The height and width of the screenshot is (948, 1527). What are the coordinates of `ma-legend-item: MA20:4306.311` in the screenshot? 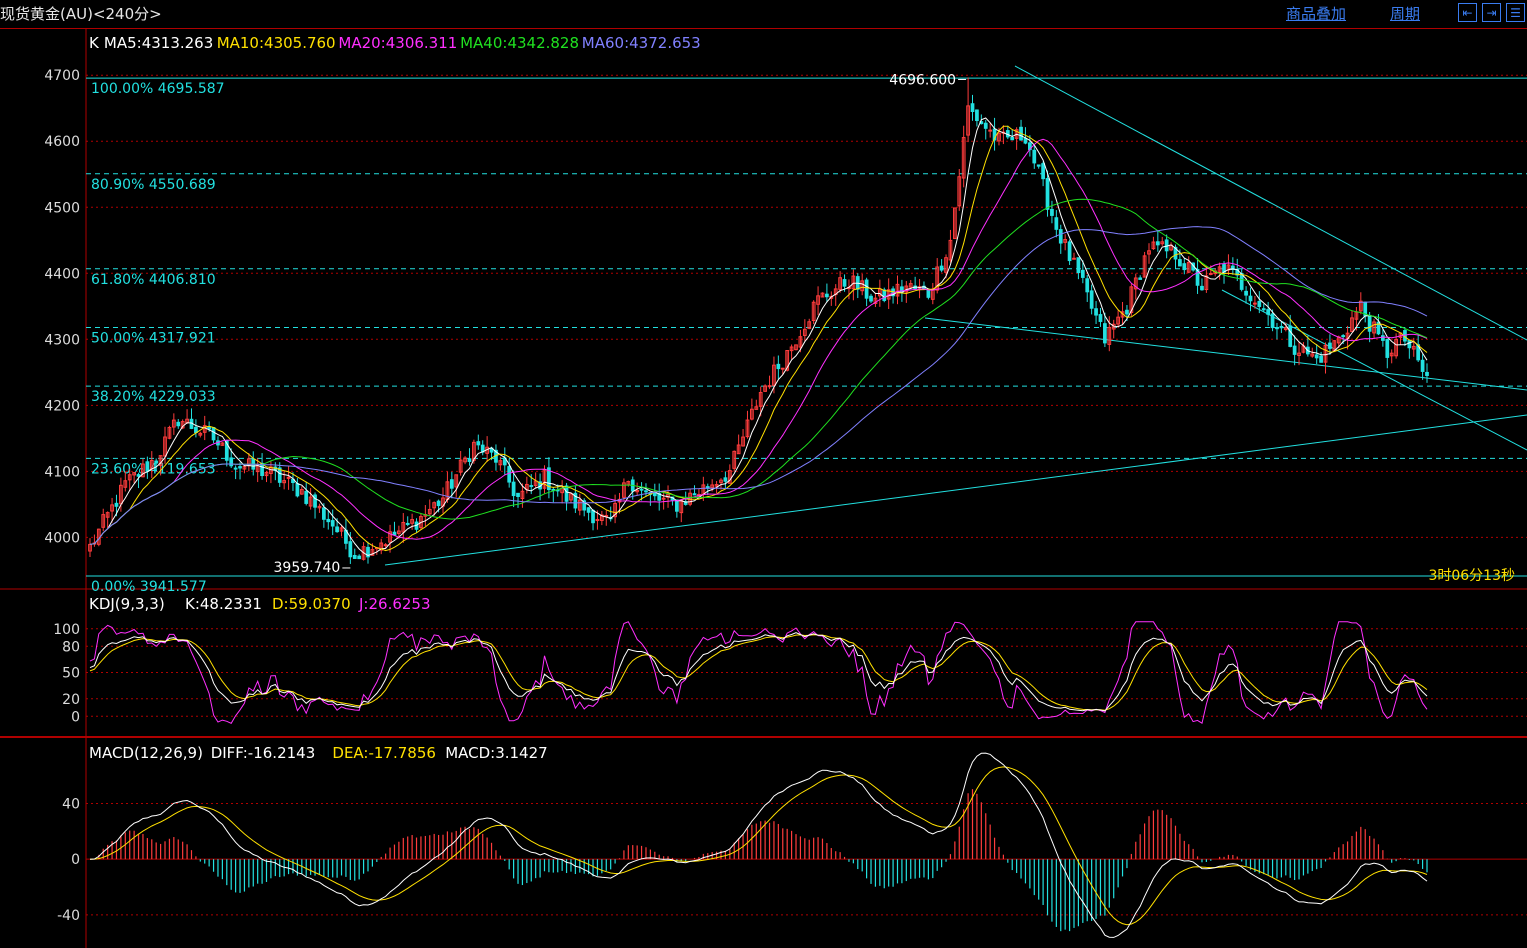 It's located at (397, 43).